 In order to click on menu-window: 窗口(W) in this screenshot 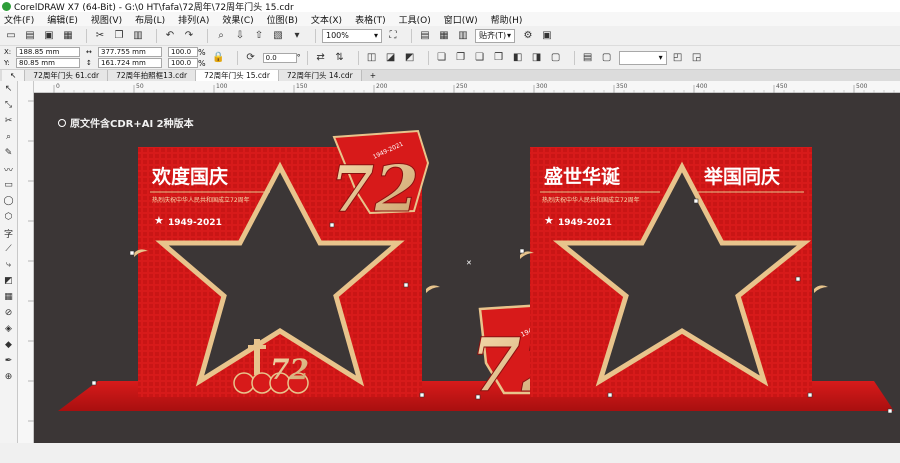, I will do `click(461, 19)`.